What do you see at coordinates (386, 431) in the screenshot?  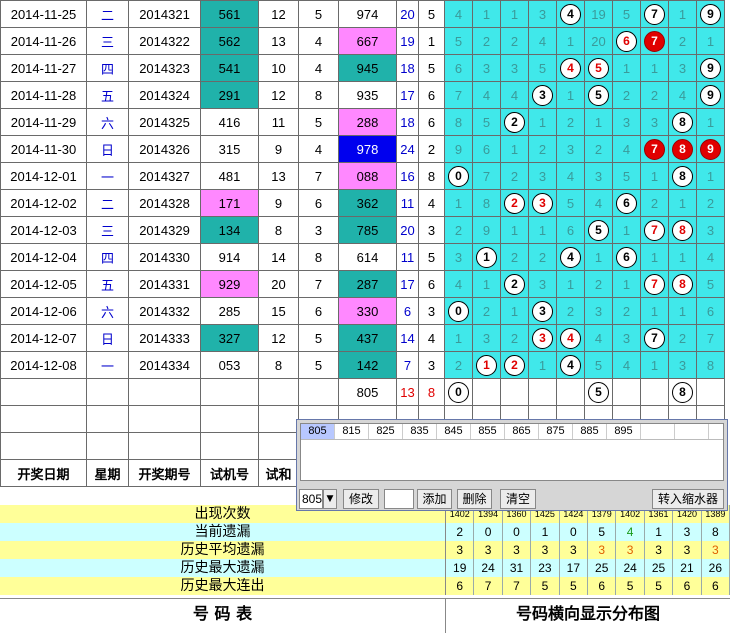 I see `test-number-item: 825` at bounding box center [386, 431].